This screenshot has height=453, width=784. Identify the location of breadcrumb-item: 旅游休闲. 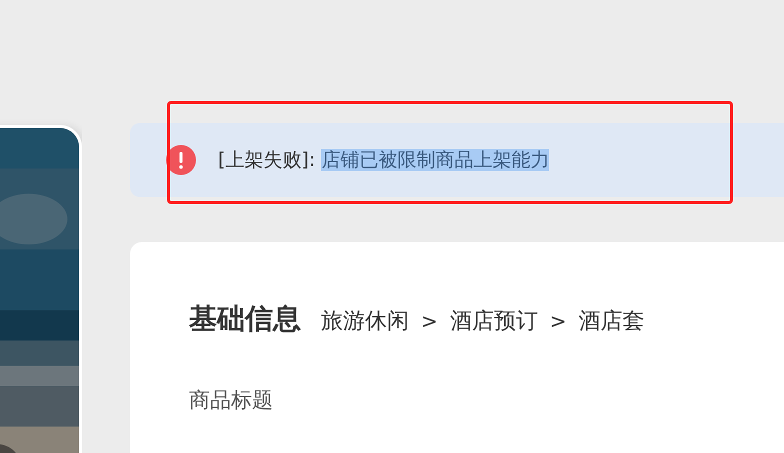
(365, 321).